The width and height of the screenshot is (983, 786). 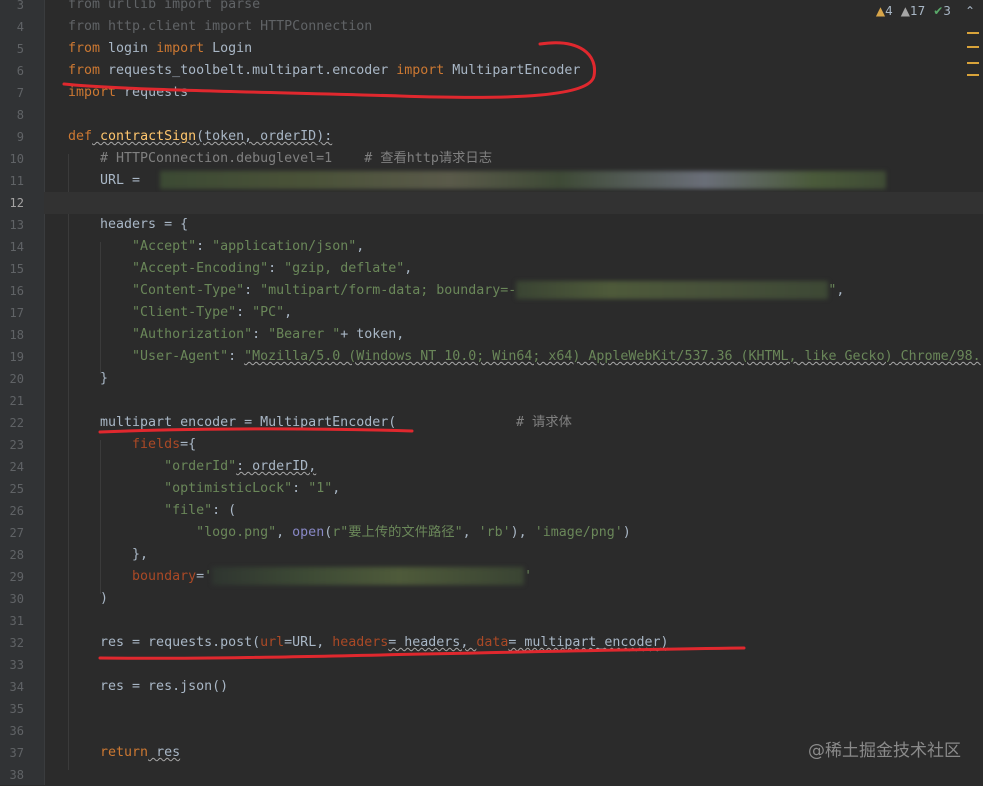 I want to click on line-number: 10, so click(x=12, y=159).